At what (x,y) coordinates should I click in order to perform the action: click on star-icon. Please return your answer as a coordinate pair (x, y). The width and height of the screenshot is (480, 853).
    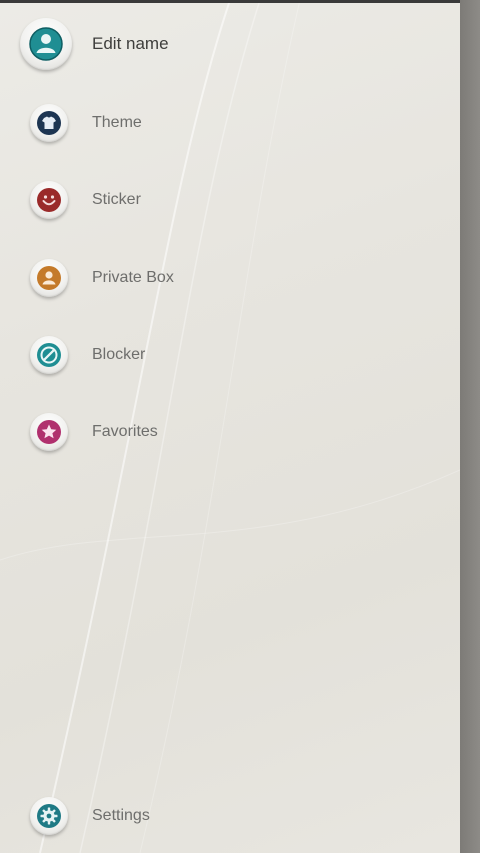
    Looking at the image, I should click on (49, 432).